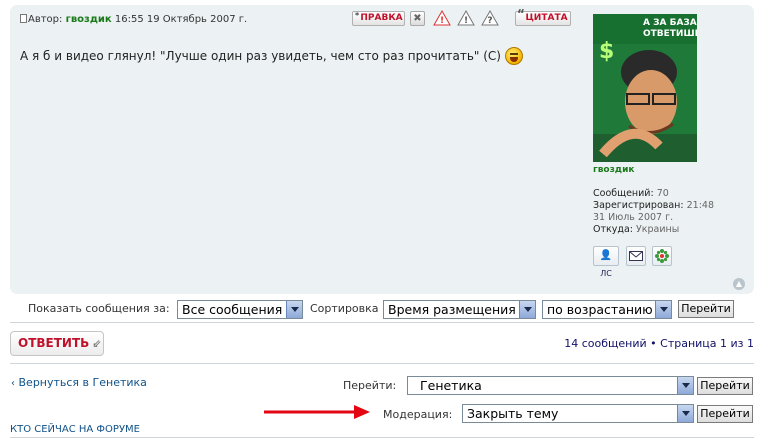 The width and height of the screenshot is (767, 439). What do you see at coordinates (13, 383) in the screenshot?
I see `back-arrow-icon: ‹` at bounding box center [13, 383].